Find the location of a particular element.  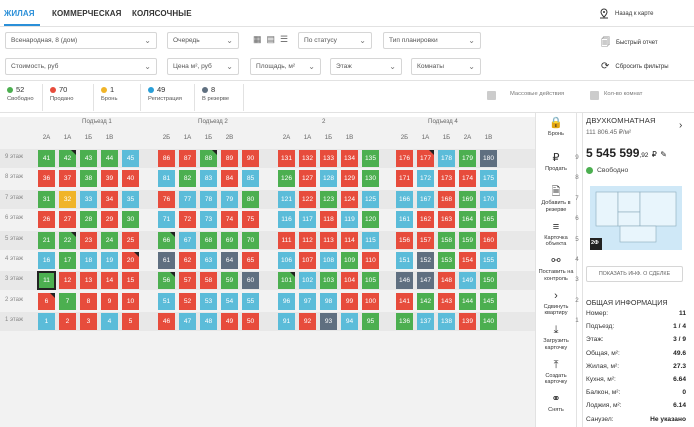

apartment-cell: 179 is located at coordinates (467, 158).